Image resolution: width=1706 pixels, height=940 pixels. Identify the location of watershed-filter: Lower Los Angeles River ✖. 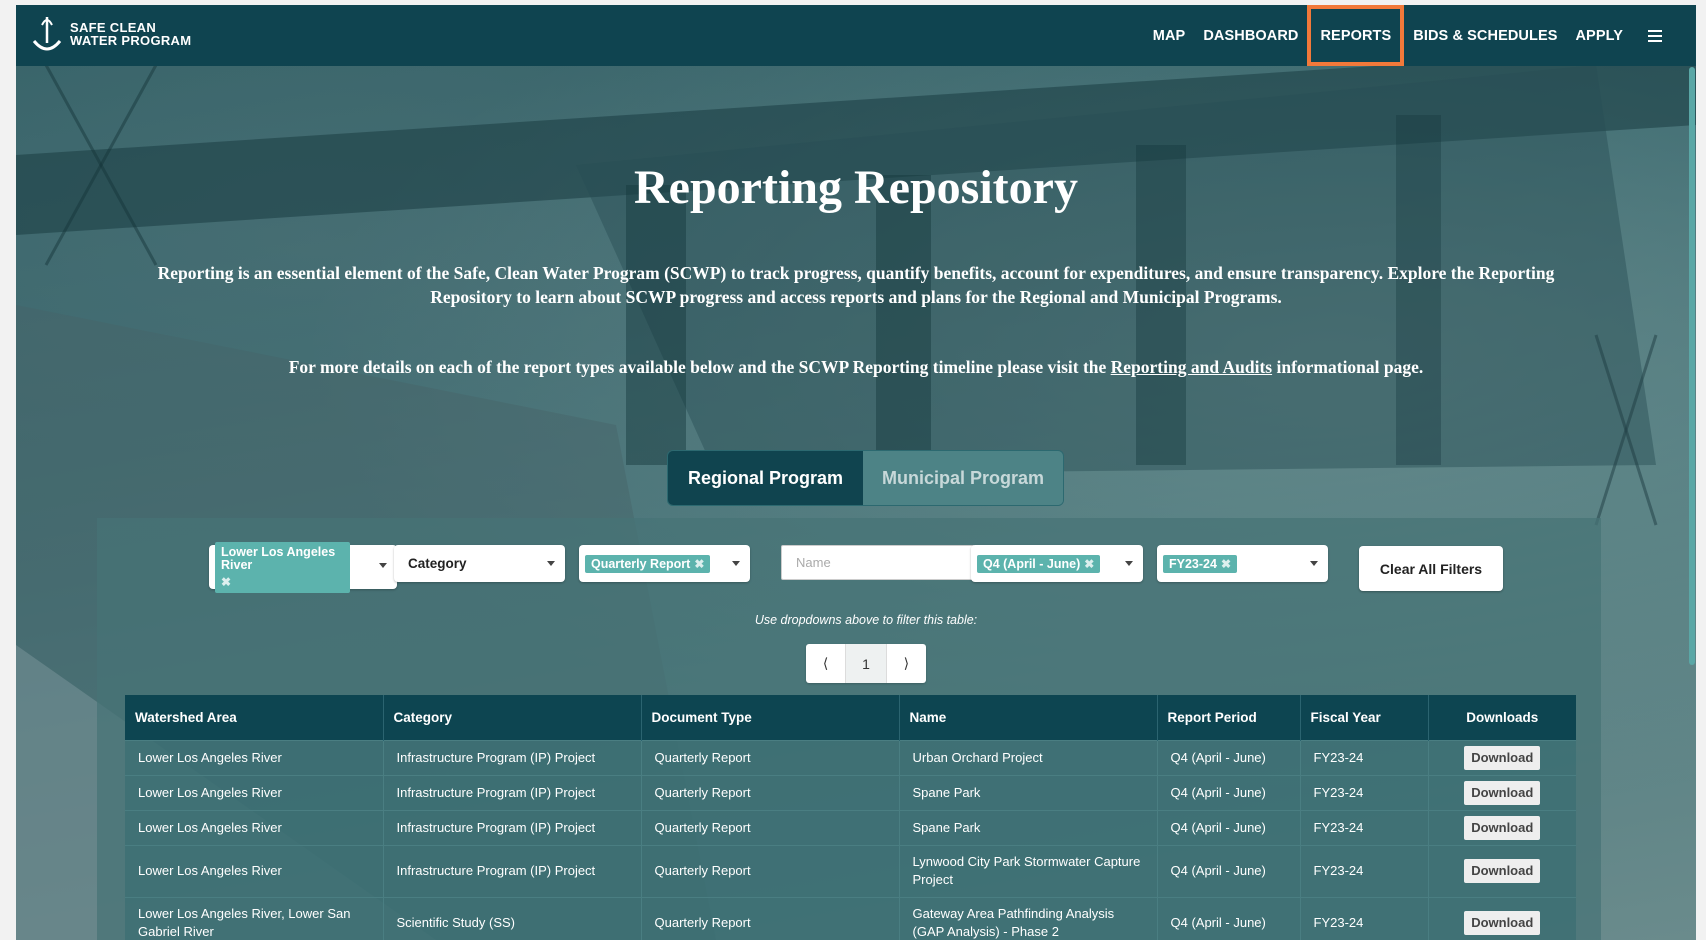
(303, 567).